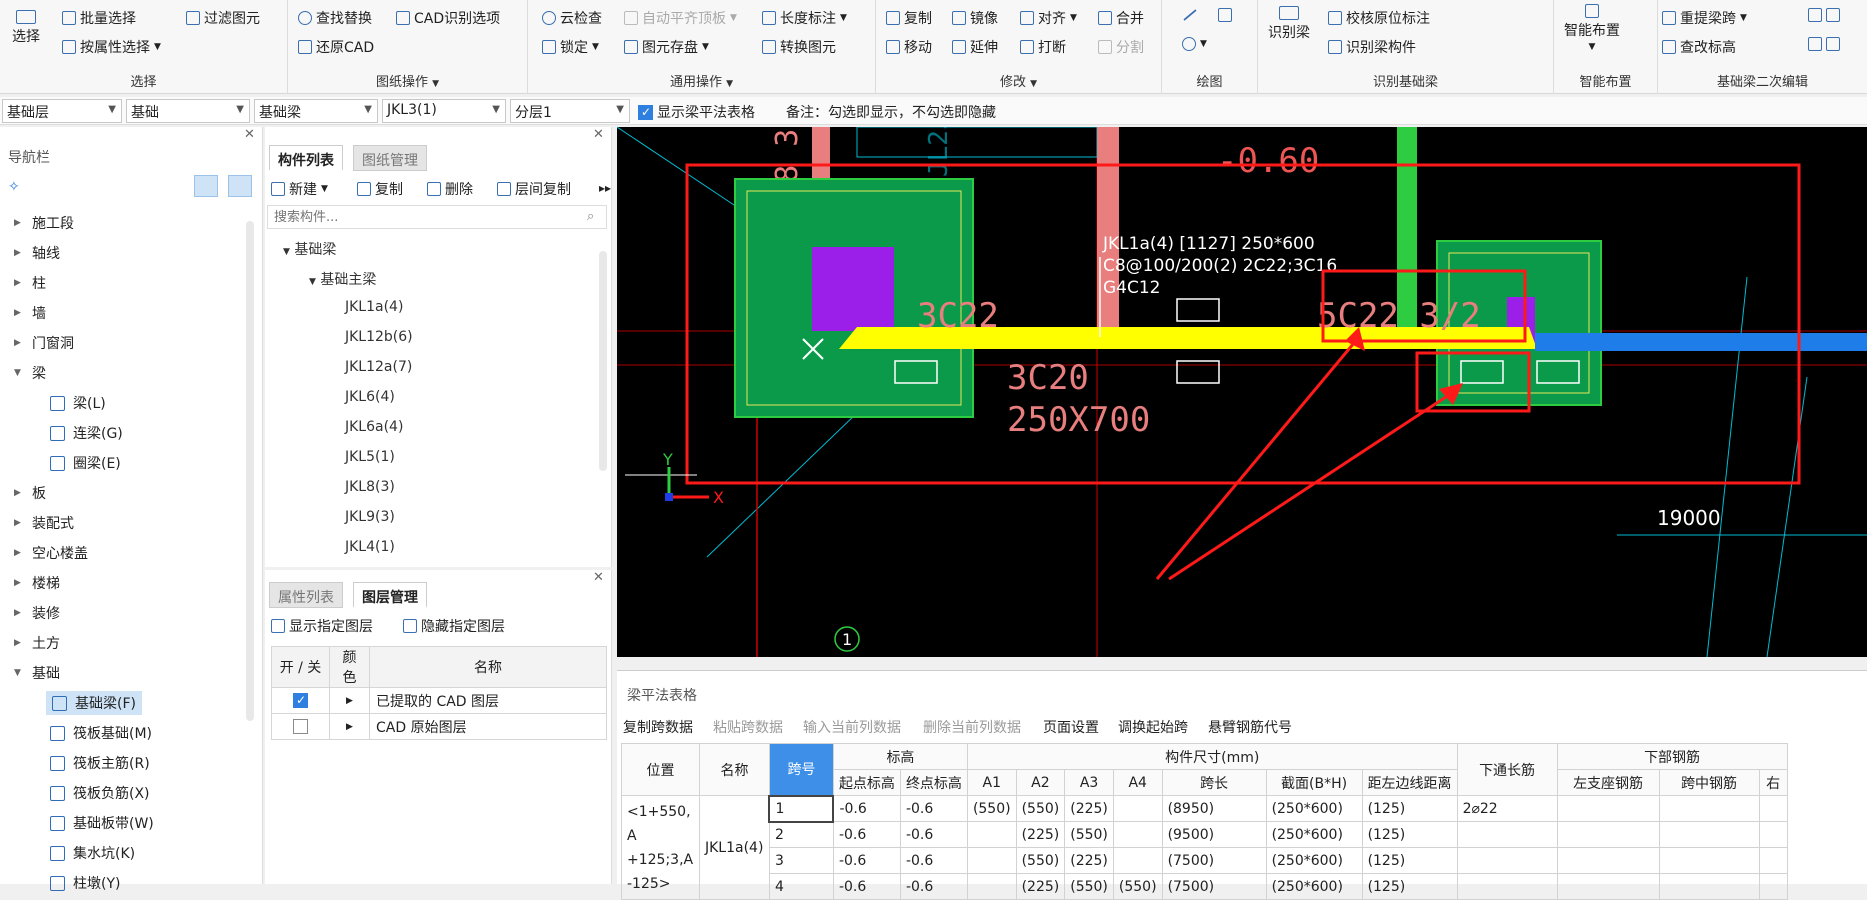  What do you see at coordinates (94, 703) in the screenshot?
I see `nav-sub-foundation-beam: 基础梁(F)` at bounding box center [94, 703].